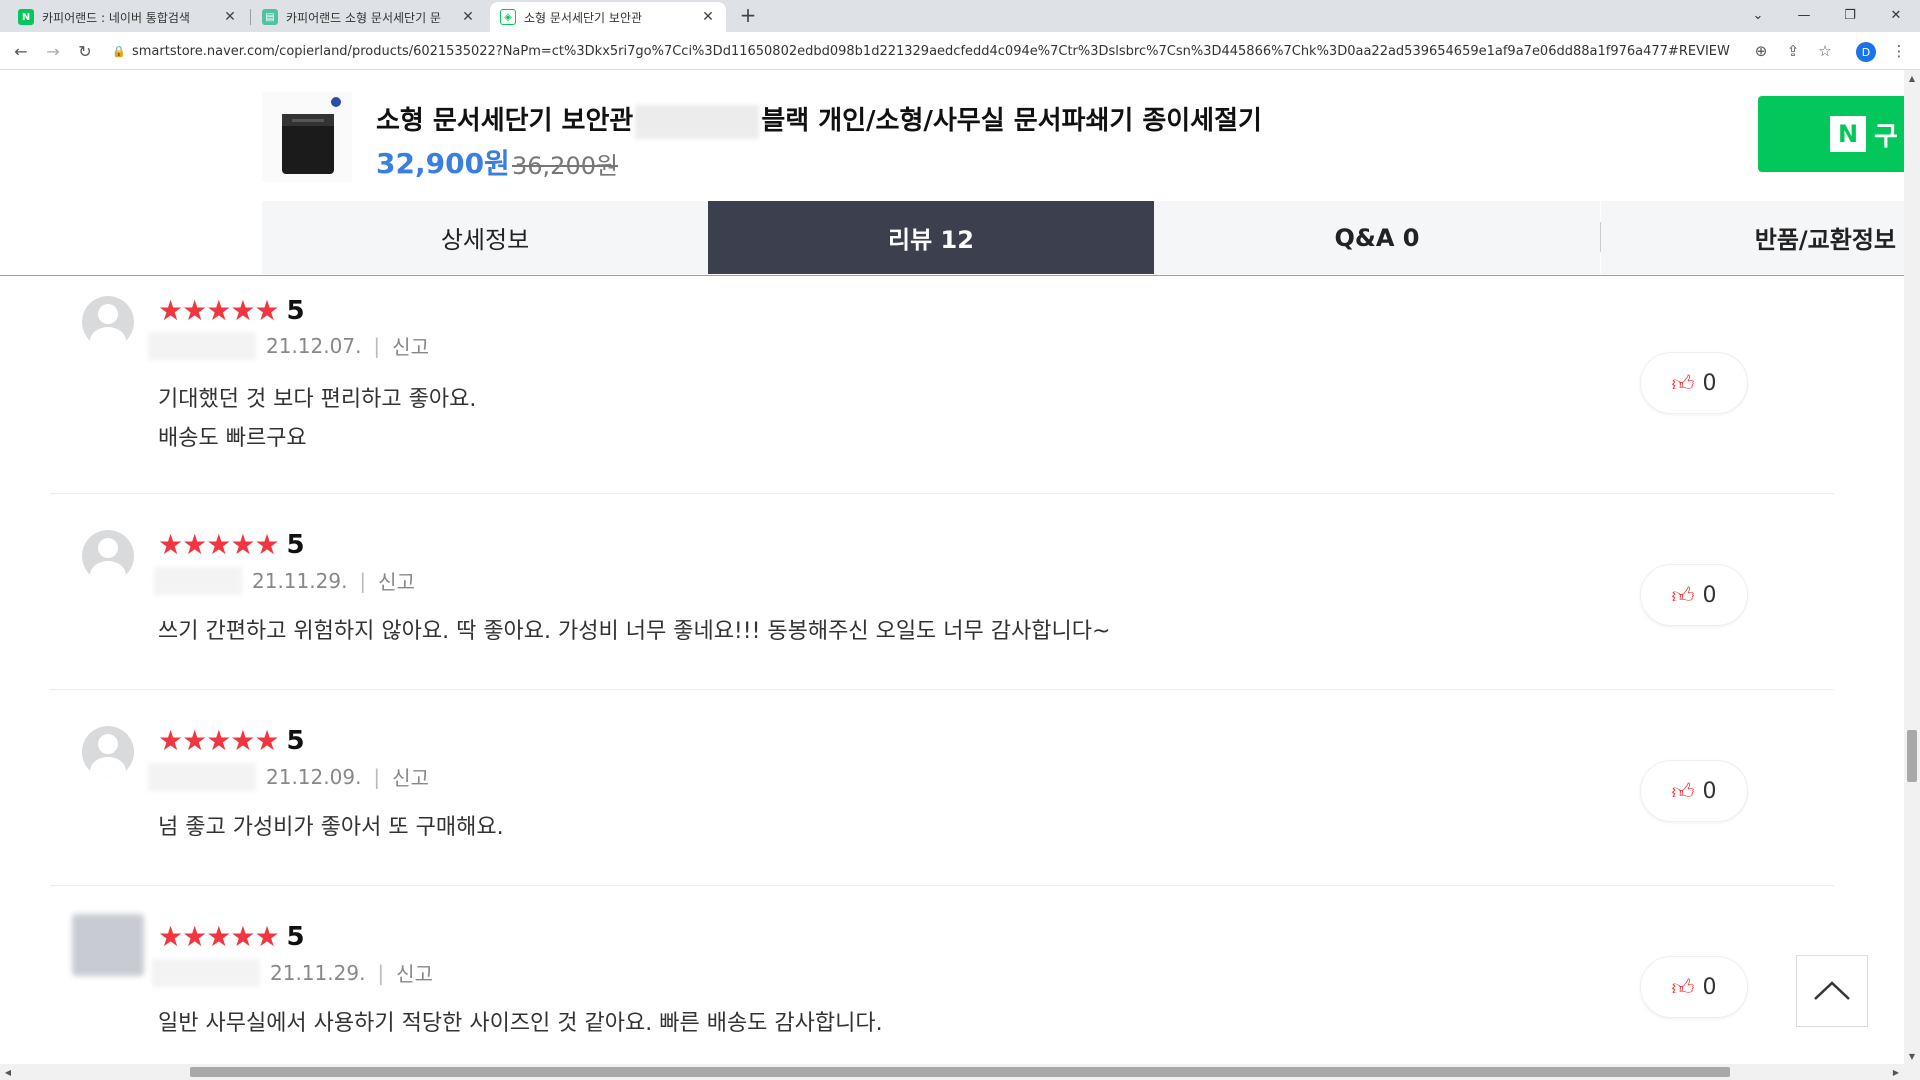 The image size is (1920, 1080). I want to click on reload-icon: ↻, so click(85, 51).